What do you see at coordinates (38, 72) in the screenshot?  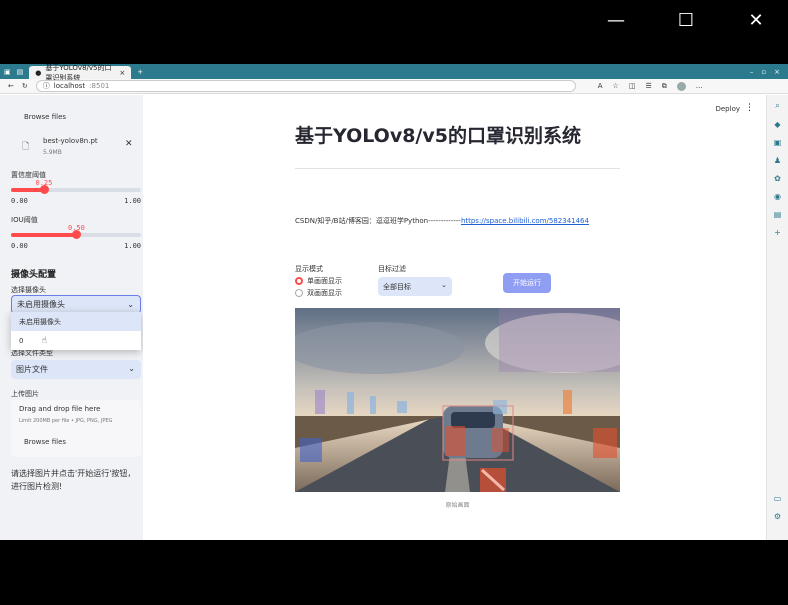 I see `tab-favicon-icon: ●` at bounding box center [38, 72].